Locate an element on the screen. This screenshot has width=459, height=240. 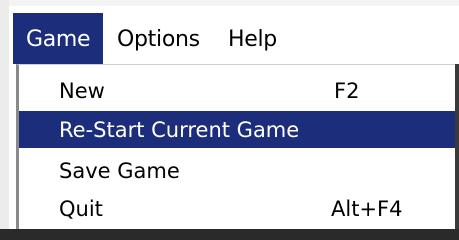
menu-game: Game is located at coordinates (58, 38).